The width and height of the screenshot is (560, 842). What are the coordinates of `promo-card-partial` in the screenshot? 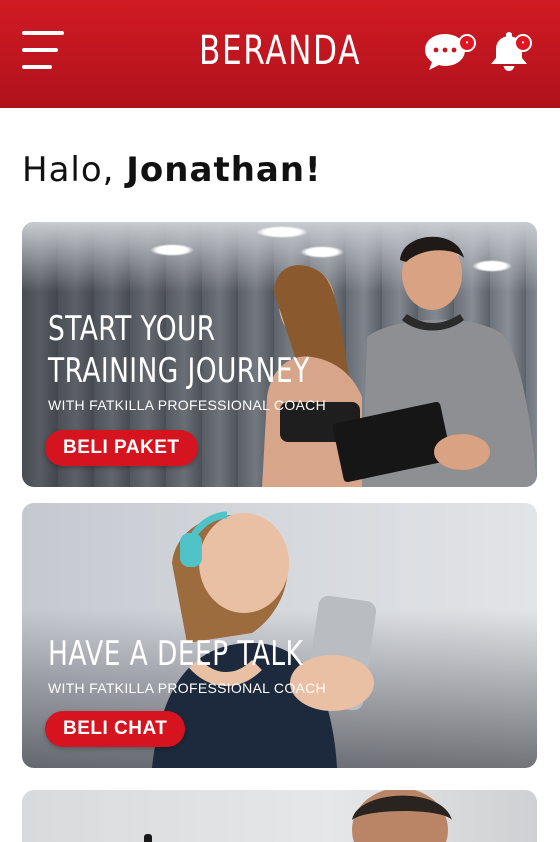 It's located at (279, 816).